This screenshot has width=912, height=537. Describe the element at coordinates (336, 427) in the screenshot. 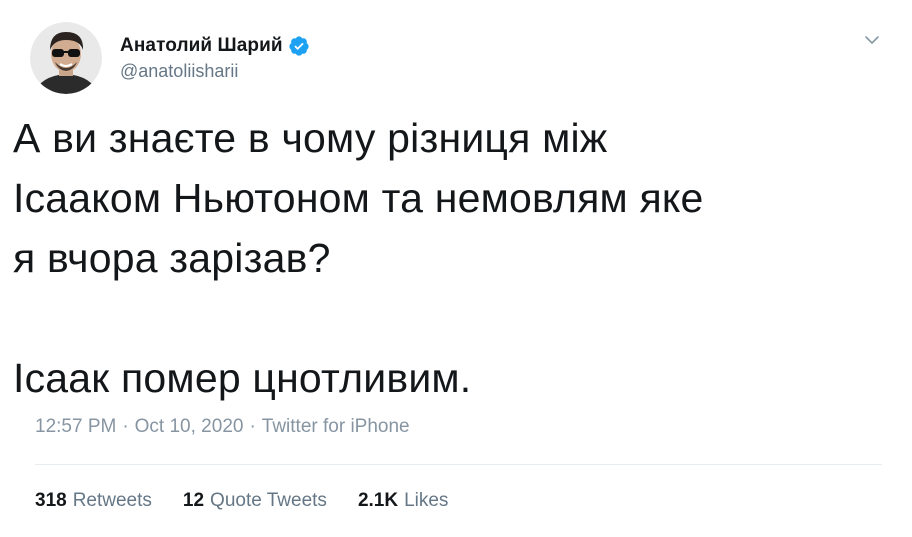

I see `tweet-source: Twitter for iPhone` at that location.